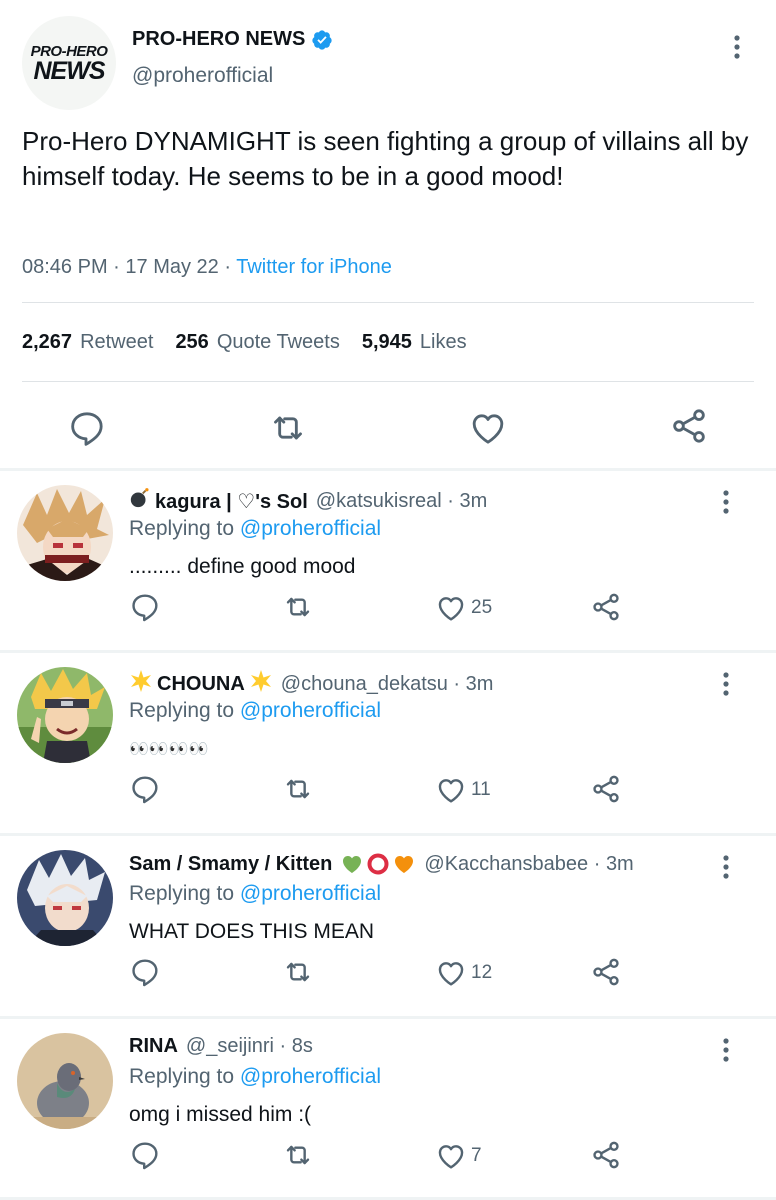 This screenshot has height=1200, width=776. I want to click on replying-to: Replying to @proherofficial, so click(255, 1077).